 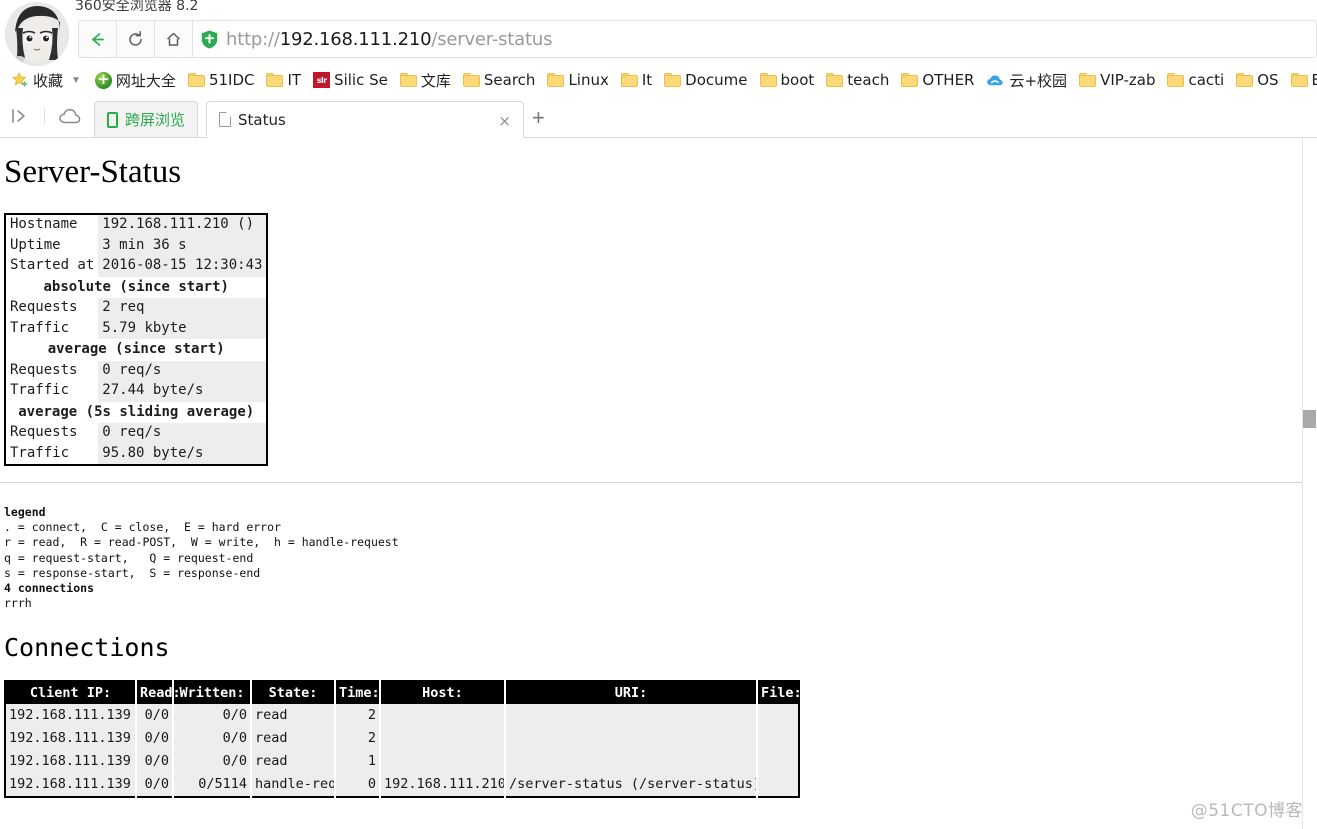 What do you see at coordinates (1195, 80) in the screenshot?
I see `bookmark-item: cacti` at bounding box center [1195, 80].